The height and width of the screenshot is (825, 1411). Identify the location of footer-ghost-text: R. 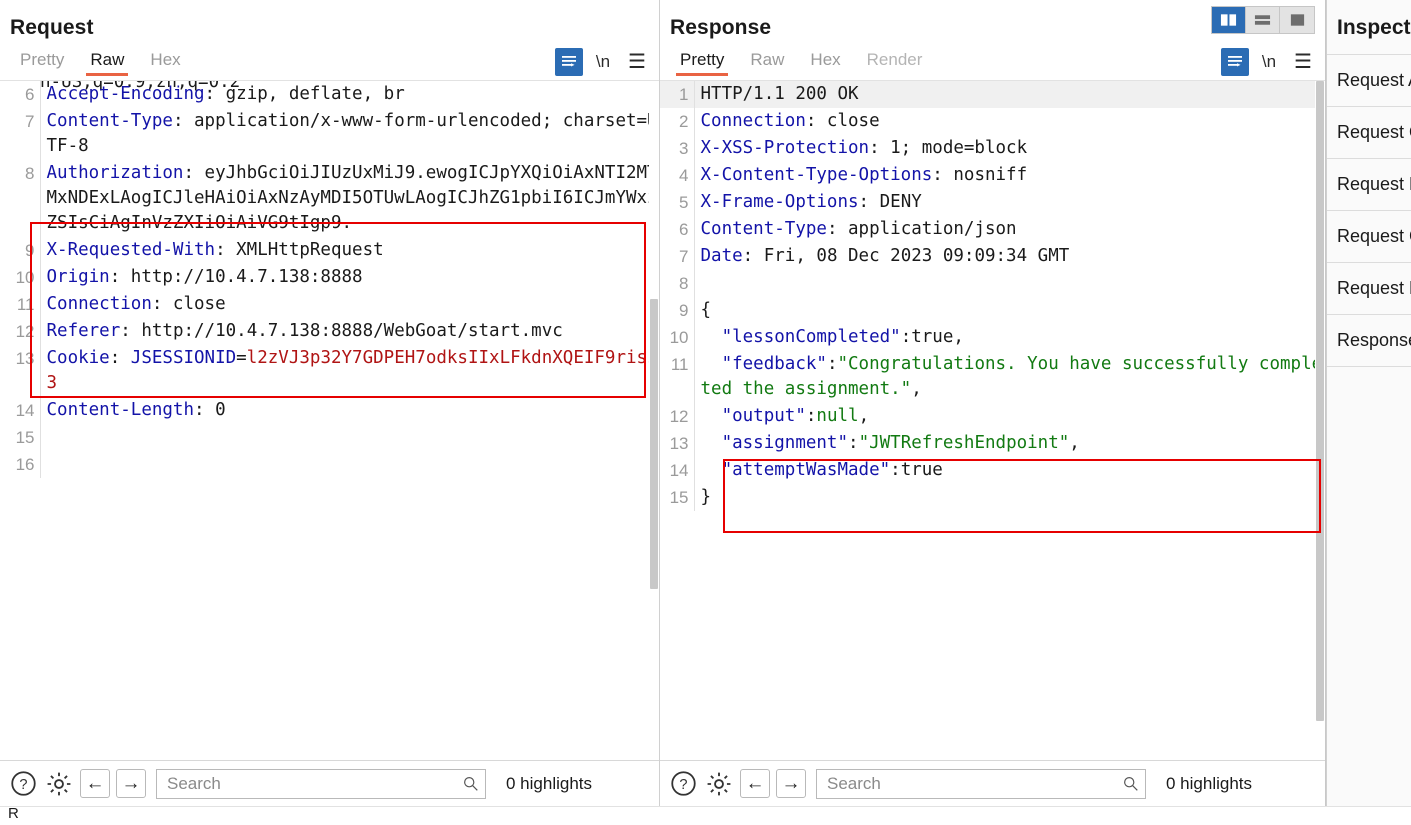
(13, 814).